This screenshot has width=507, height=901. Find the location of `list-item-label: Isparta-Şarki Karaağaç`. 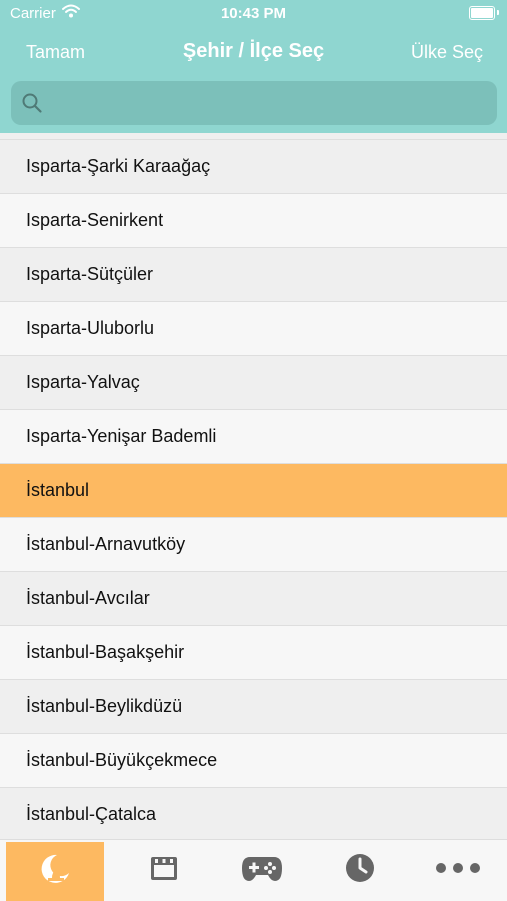

list-item-label: Isparta-Şarki Karaağaç is located at coordinates (118, 166).